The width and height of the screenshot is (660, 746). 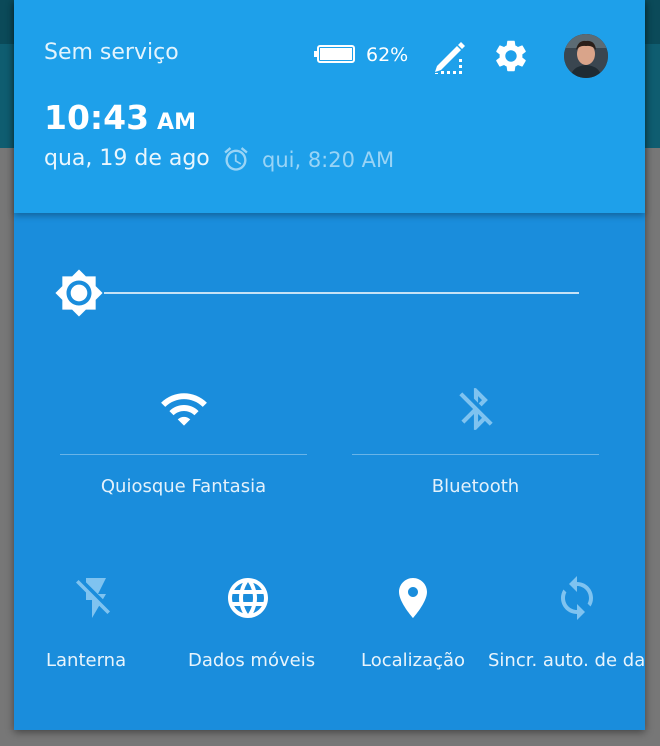 What do you see at coordinates (413, 660) in the screenshot?
I see `location-label: Localização` at bounding box center [413, 660].